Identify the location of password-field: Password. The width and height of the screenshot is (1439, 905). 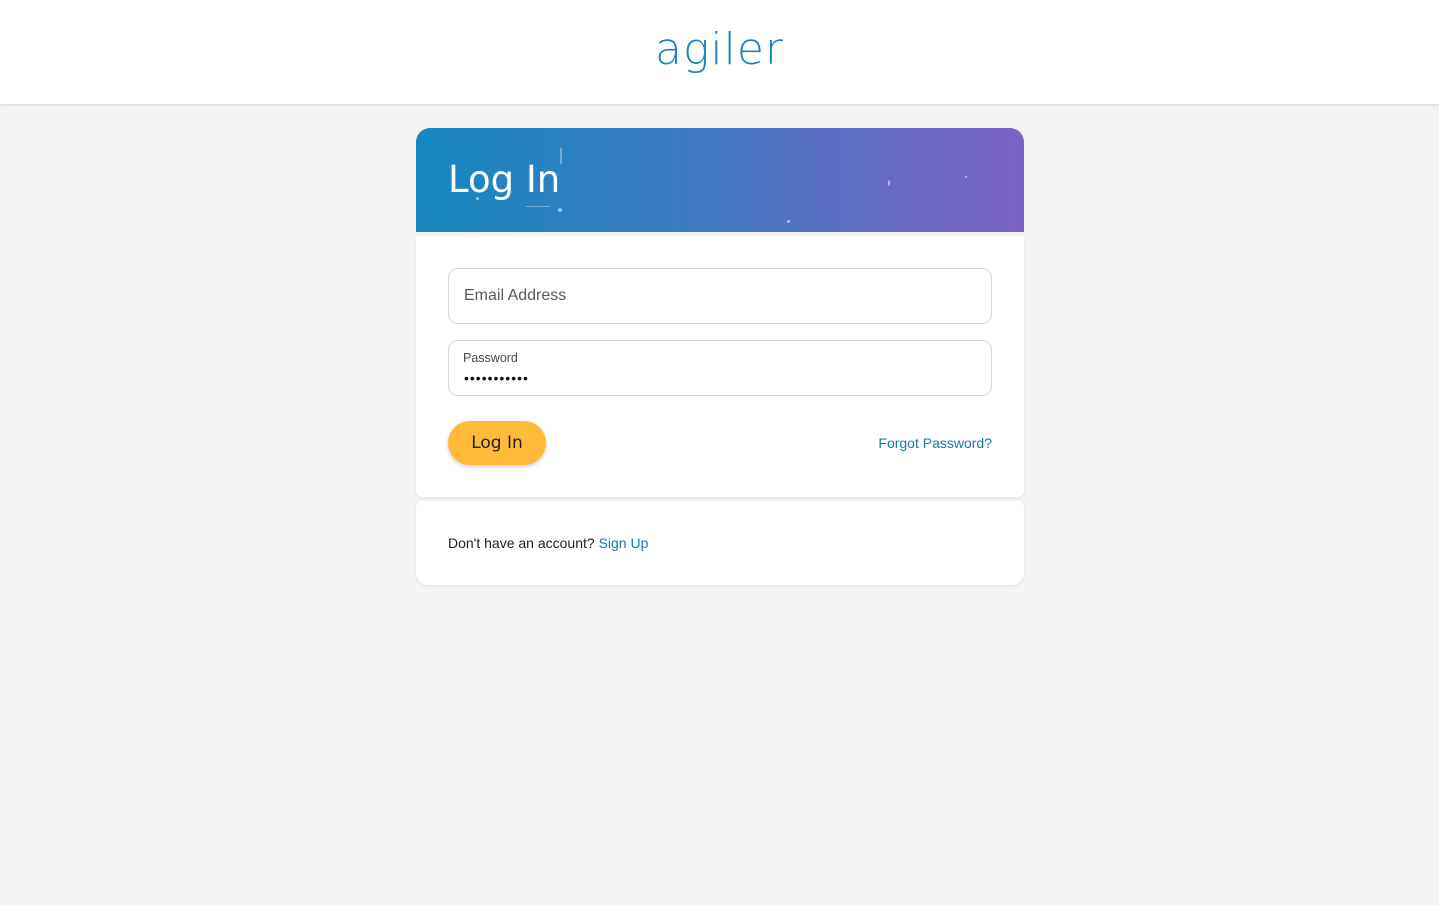
(720, 368).